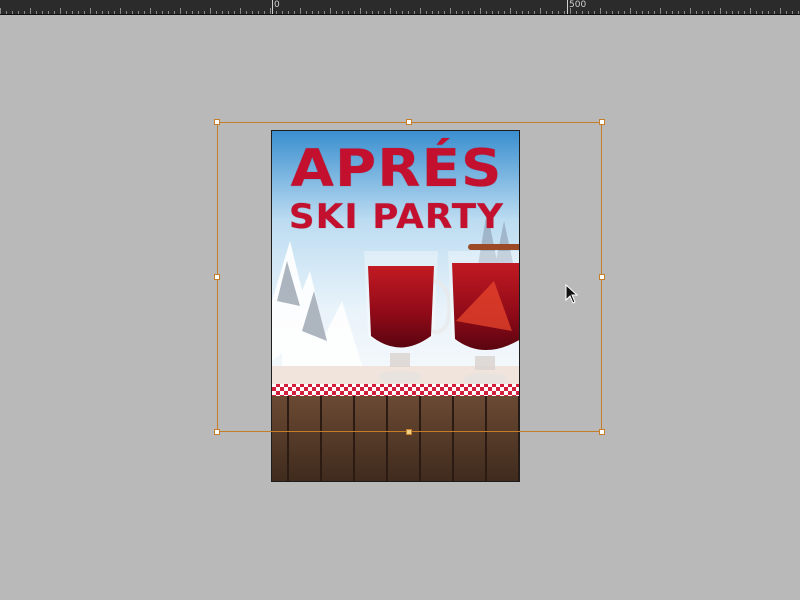  Describe the element at coordinates (572, 295) in the screenshot. I see `arrow-pointer-icon` at that location.